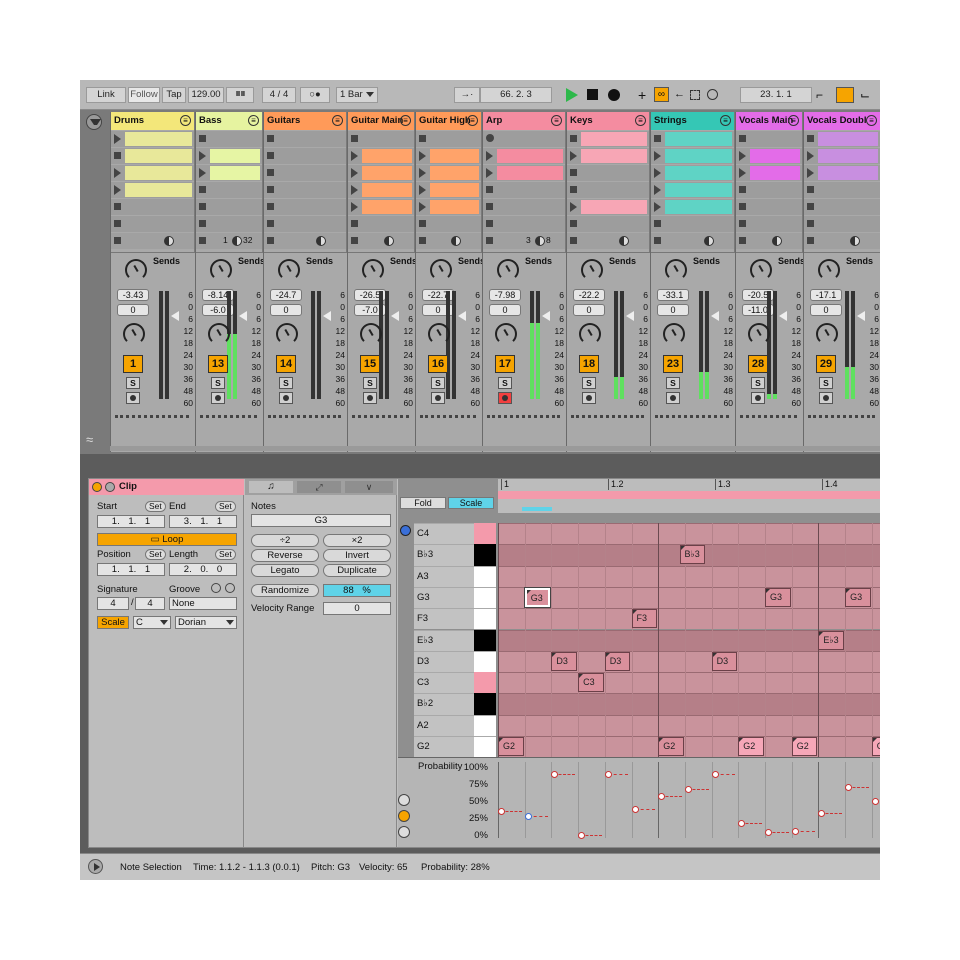 This screenshot has height=960, width=960. Describe the element at coordinates (855, 241) in the screenshot. I see `follow-action-icon` at that location.